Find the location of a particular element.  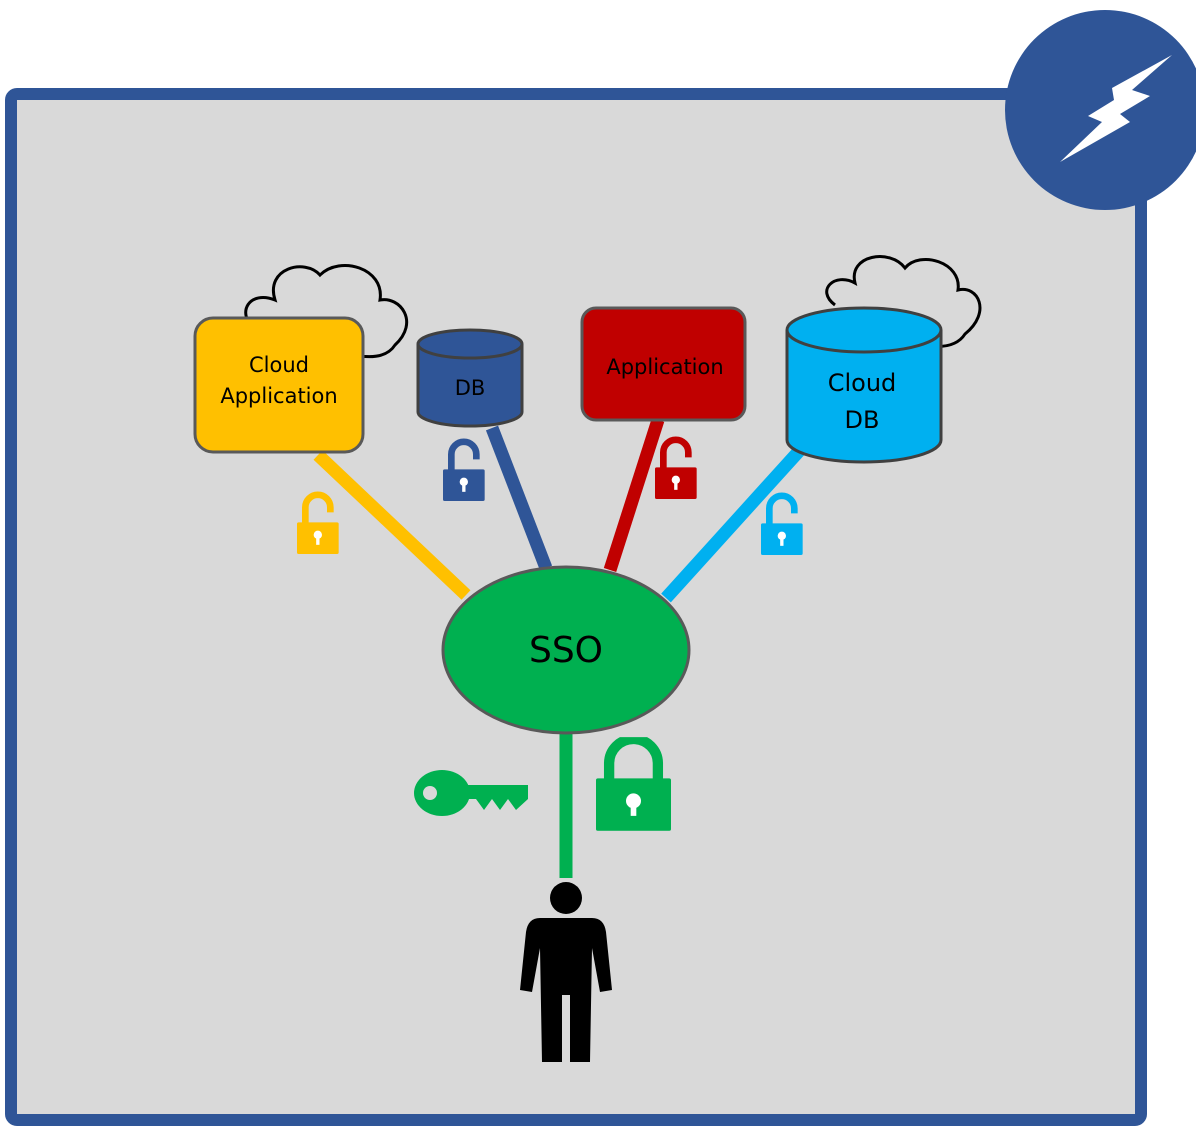

node-cloud-db-line1: Cloud is located at coordinates (862, 383).